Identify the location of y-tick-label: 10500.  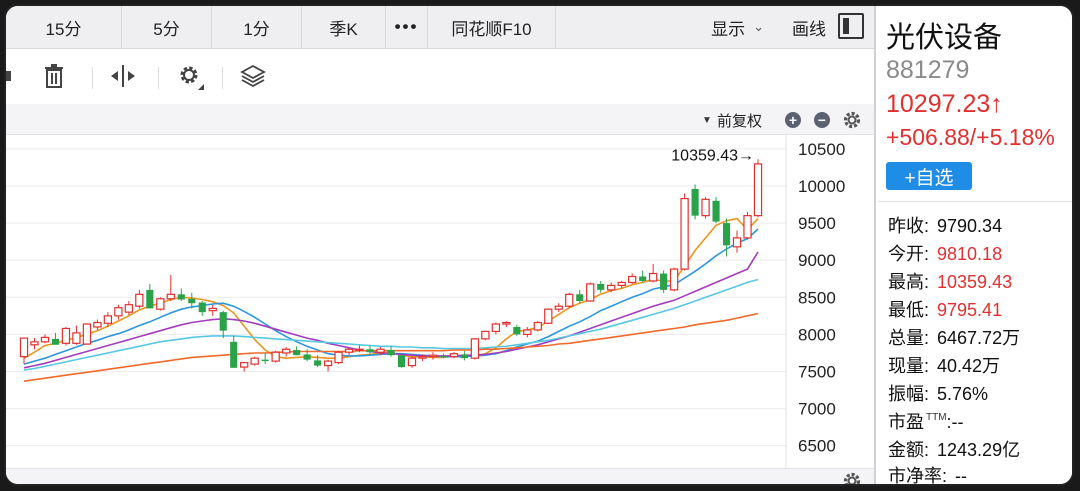
(821, 149).